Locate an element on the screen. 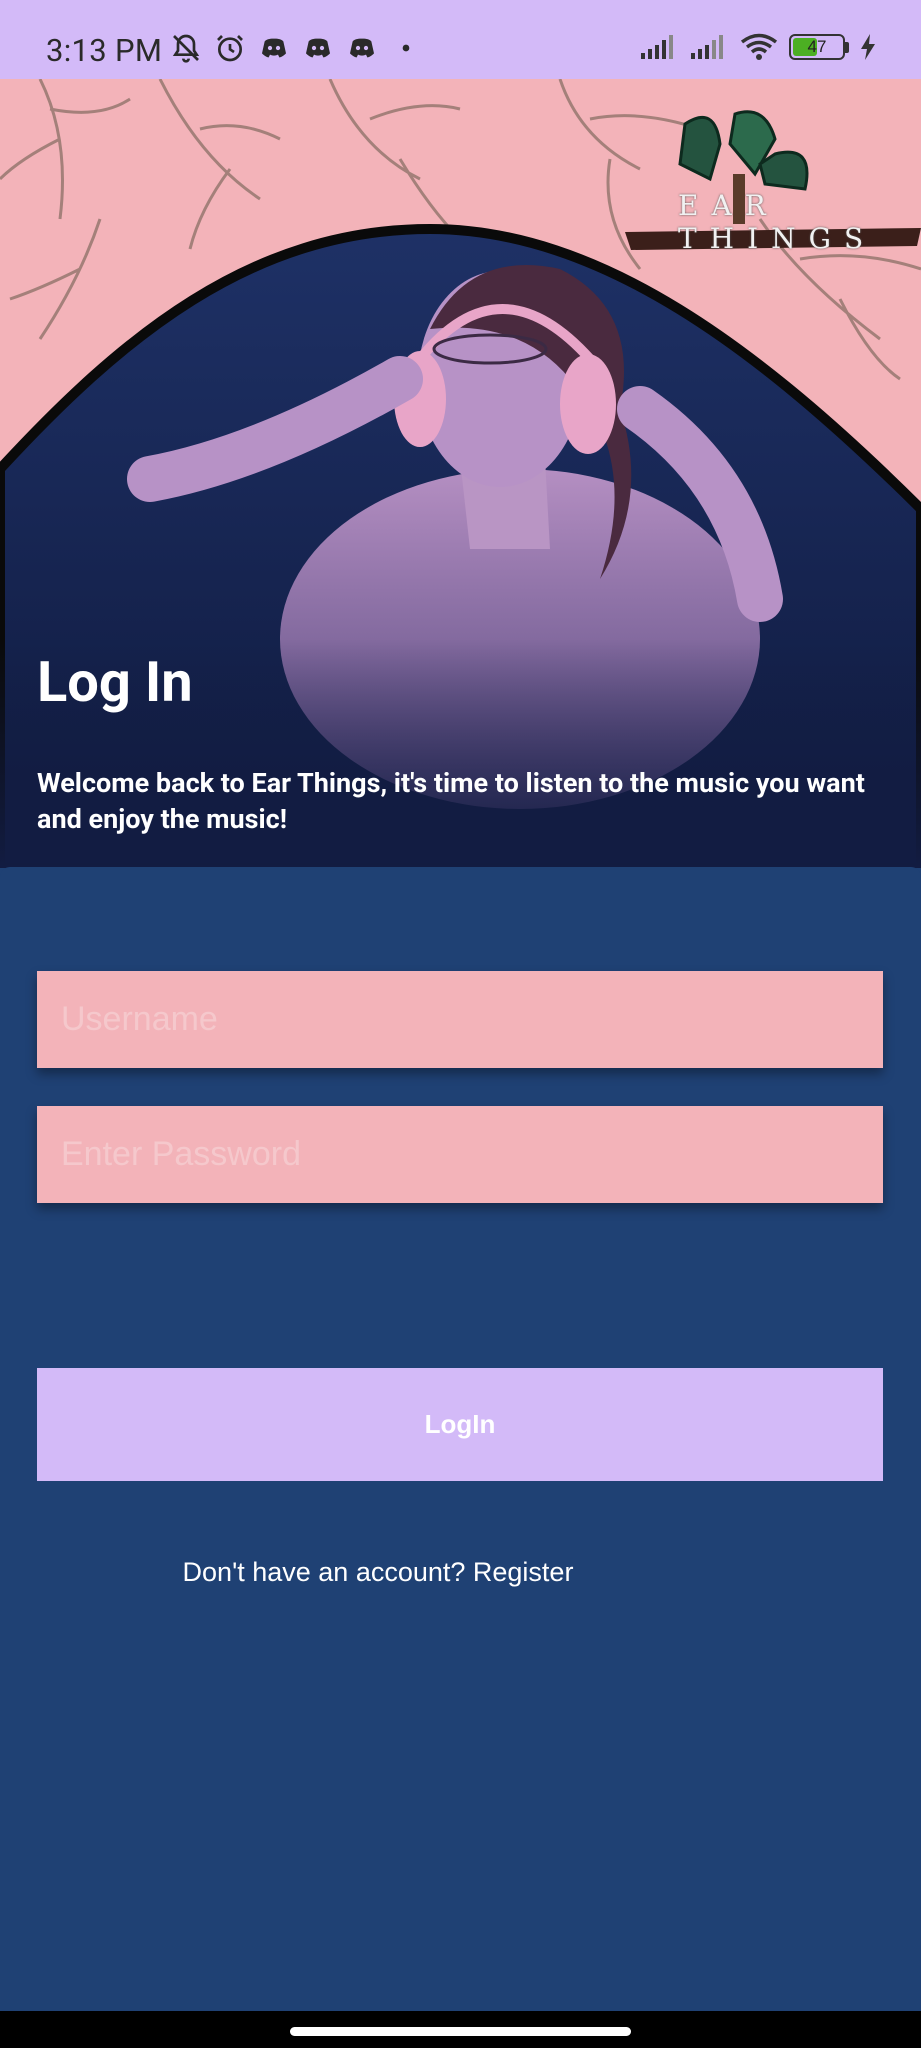  battery-level: 47 is located at coordinates (817, 46).